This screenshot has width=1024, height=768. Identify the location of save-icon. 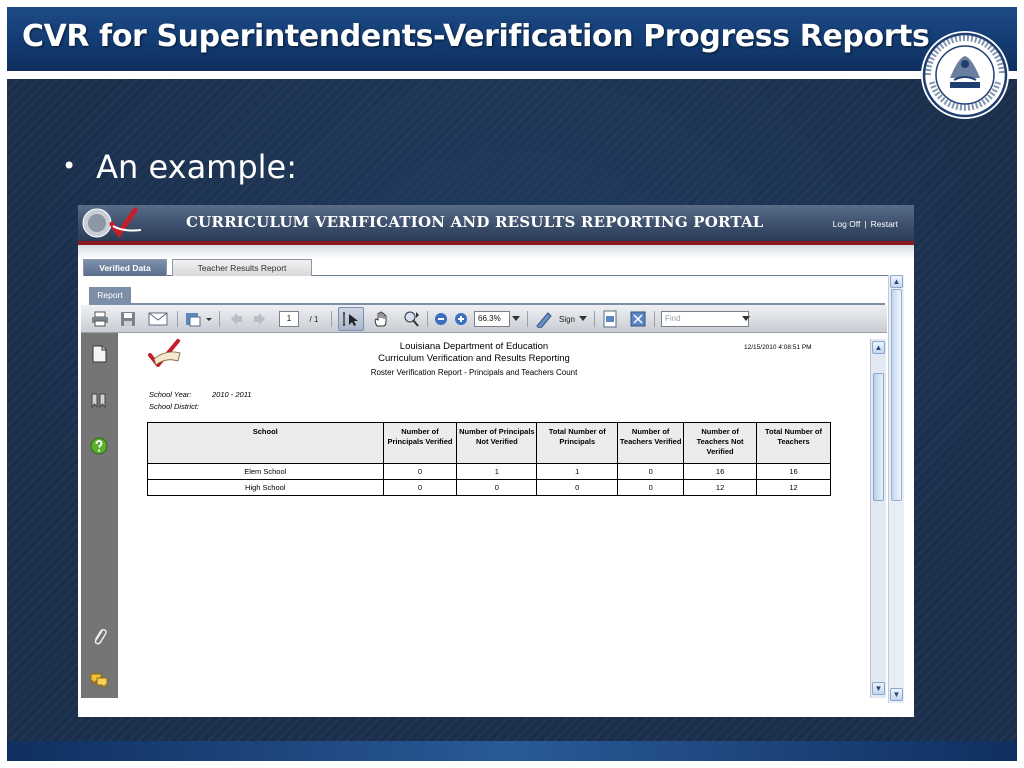
(128, 319).